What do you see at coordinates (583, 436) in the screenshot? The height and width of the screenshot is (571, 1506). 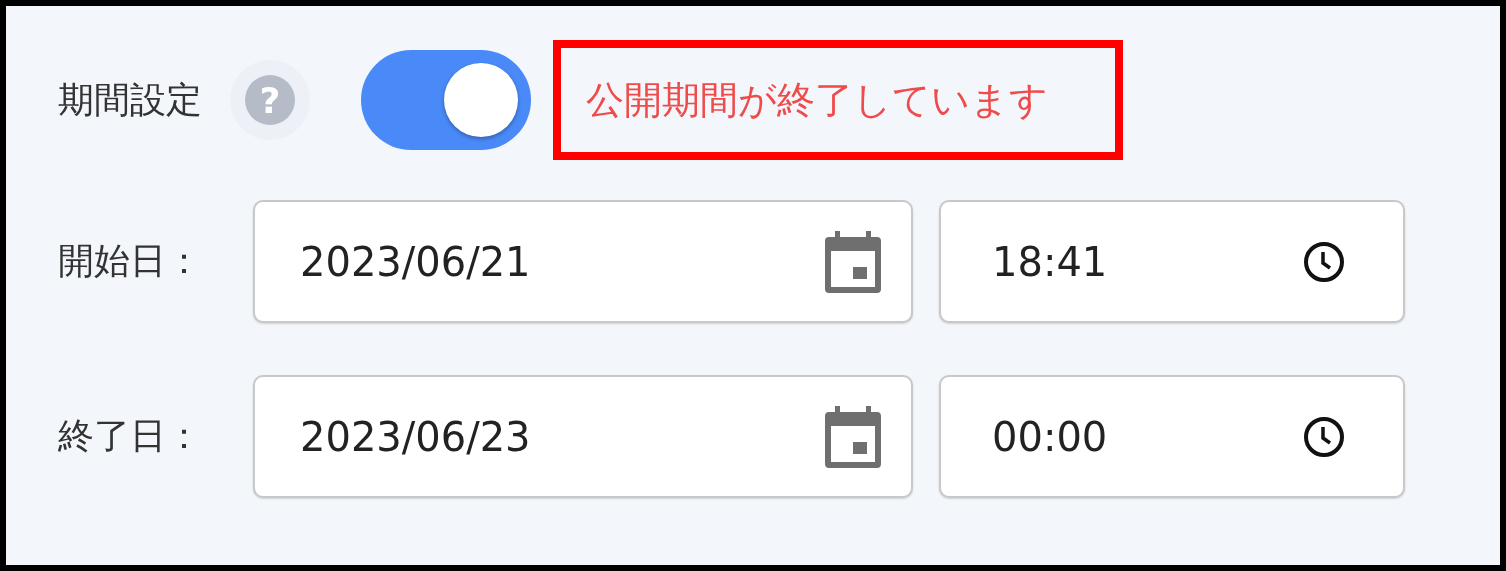 I see `date-field: 2023/06/23` at bounding box center [583, 436].